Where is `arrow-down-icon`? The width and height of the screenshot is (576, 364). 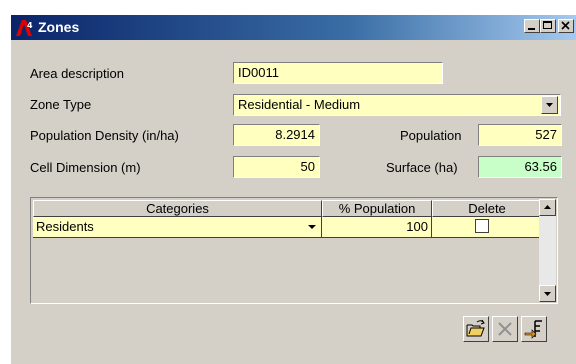 arrow-down-icon is located at coordinates (547, 294).